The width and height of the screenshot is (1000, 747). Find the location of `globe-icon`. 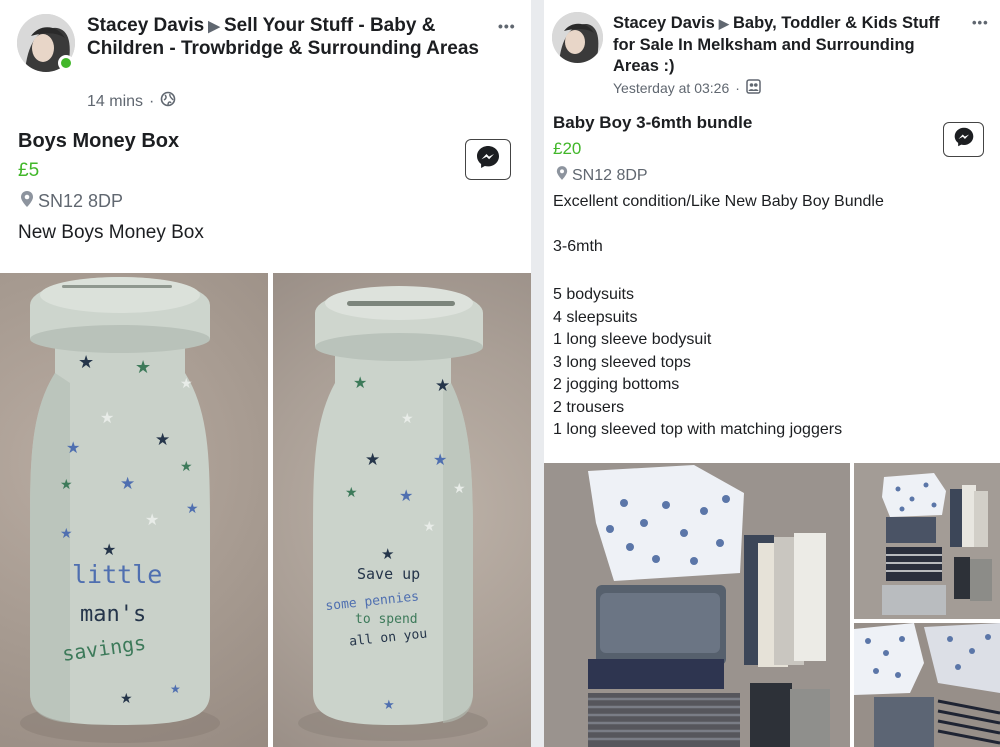

globe-icon is located at coordinates (168, 101).